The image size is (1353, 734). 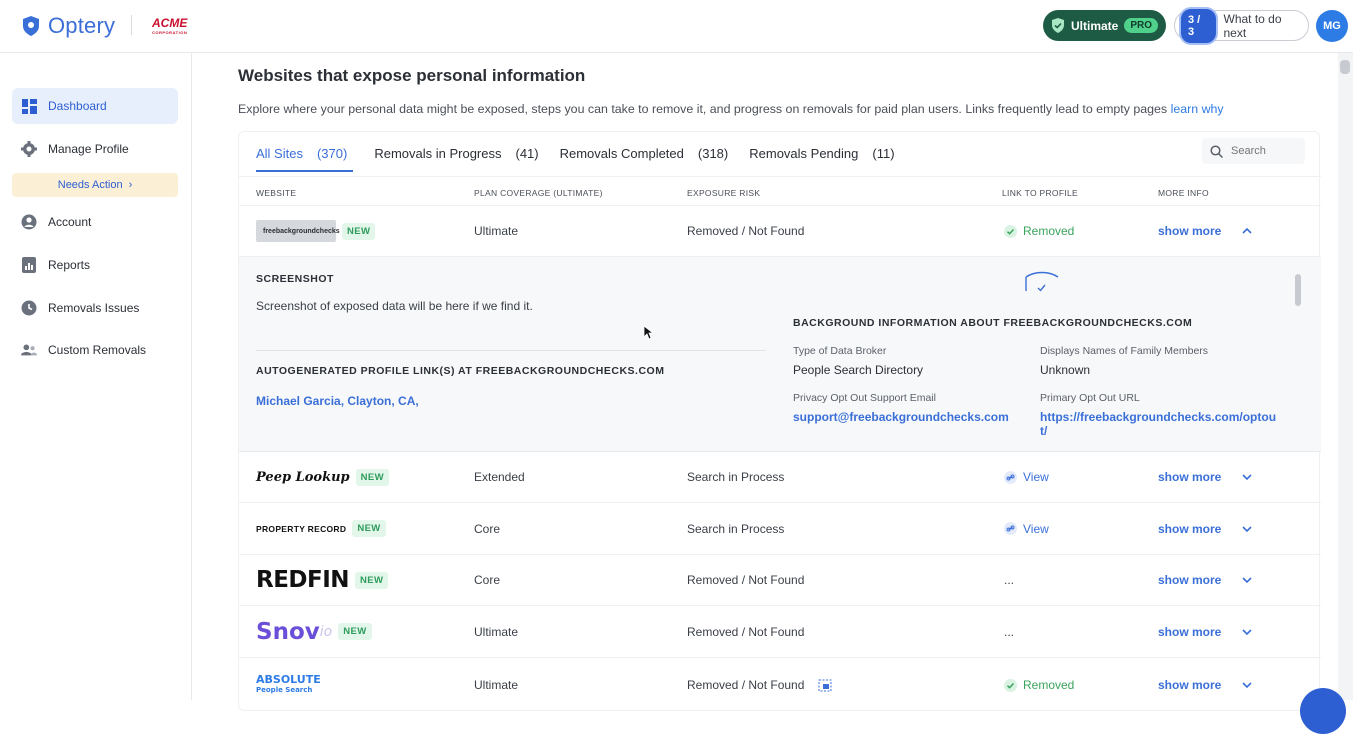 I want to click on tab-removals-in-progress: Removals in Progress (41), so click(x=456, y=159).